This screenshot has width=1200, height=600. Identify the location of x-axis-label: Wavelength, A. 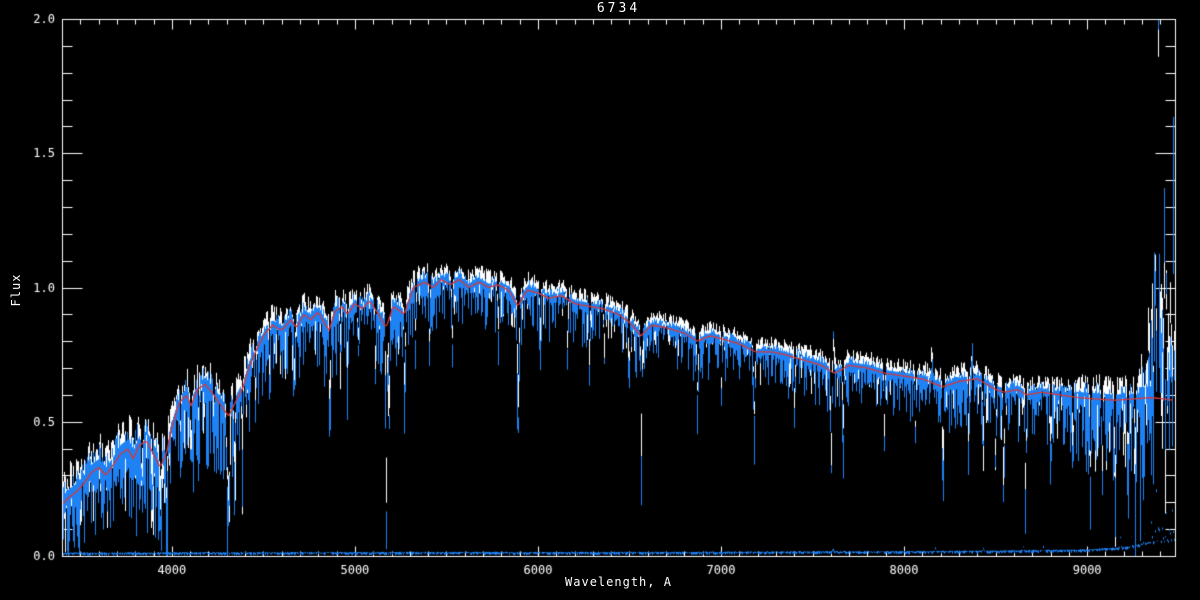
(618, 582).